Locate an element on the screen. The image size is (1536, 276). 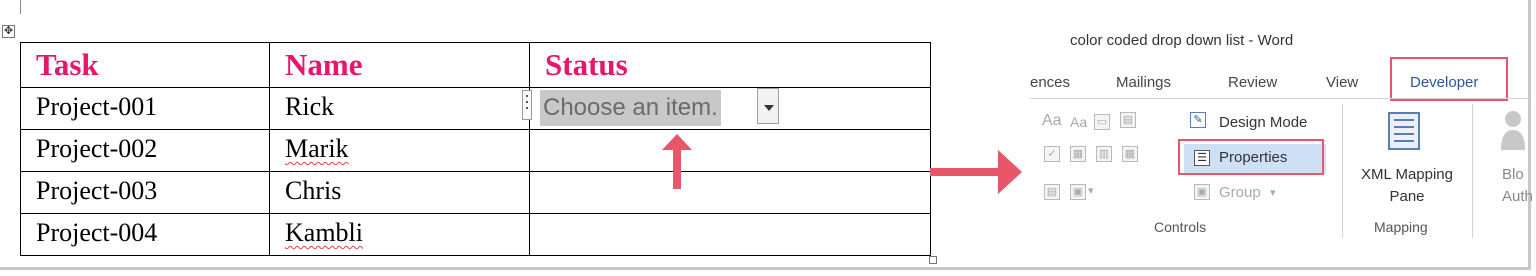
date-picker-control-icon: ▦ is located at coordinates (1130, 154).